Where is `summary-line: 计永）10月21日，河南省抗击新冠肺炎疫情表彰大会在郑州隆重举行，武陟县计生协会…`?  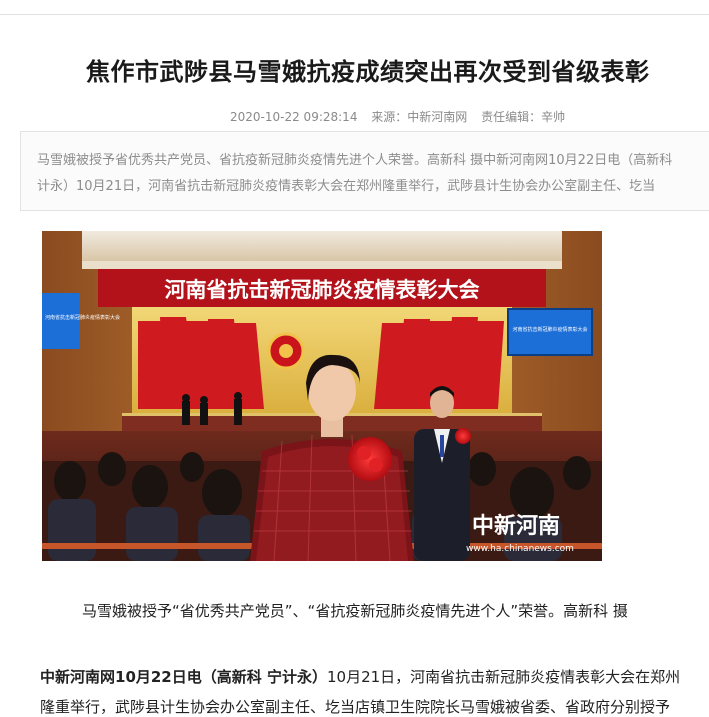 summary-line: 计永）10月21日，河南省抗击新冠肺炎疫情表彰大会在郑州隆重举行，武陟县计生协会… is located at coordinates (346, 186).